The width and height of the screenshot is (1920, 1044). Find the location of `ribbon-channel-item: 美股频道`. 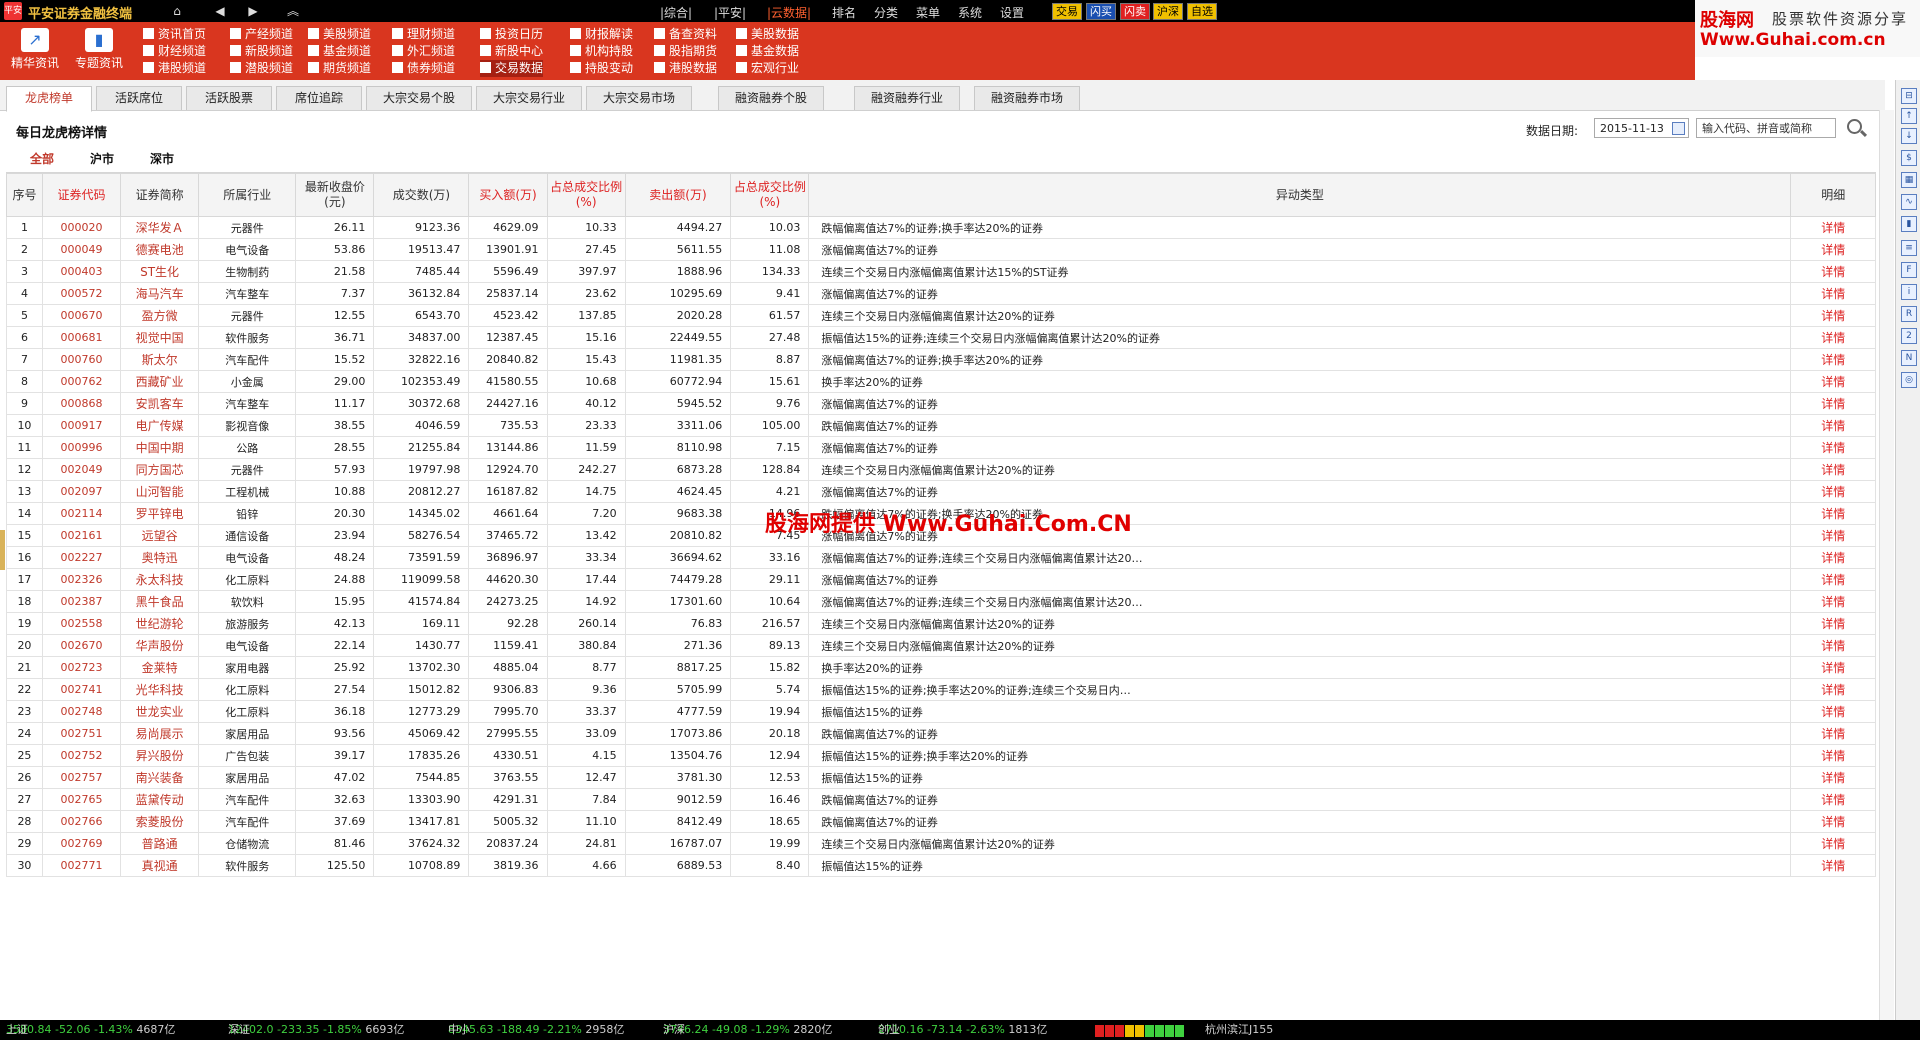

ribbon-channel-item: 美股频道 is located at coordinates (339, 34).